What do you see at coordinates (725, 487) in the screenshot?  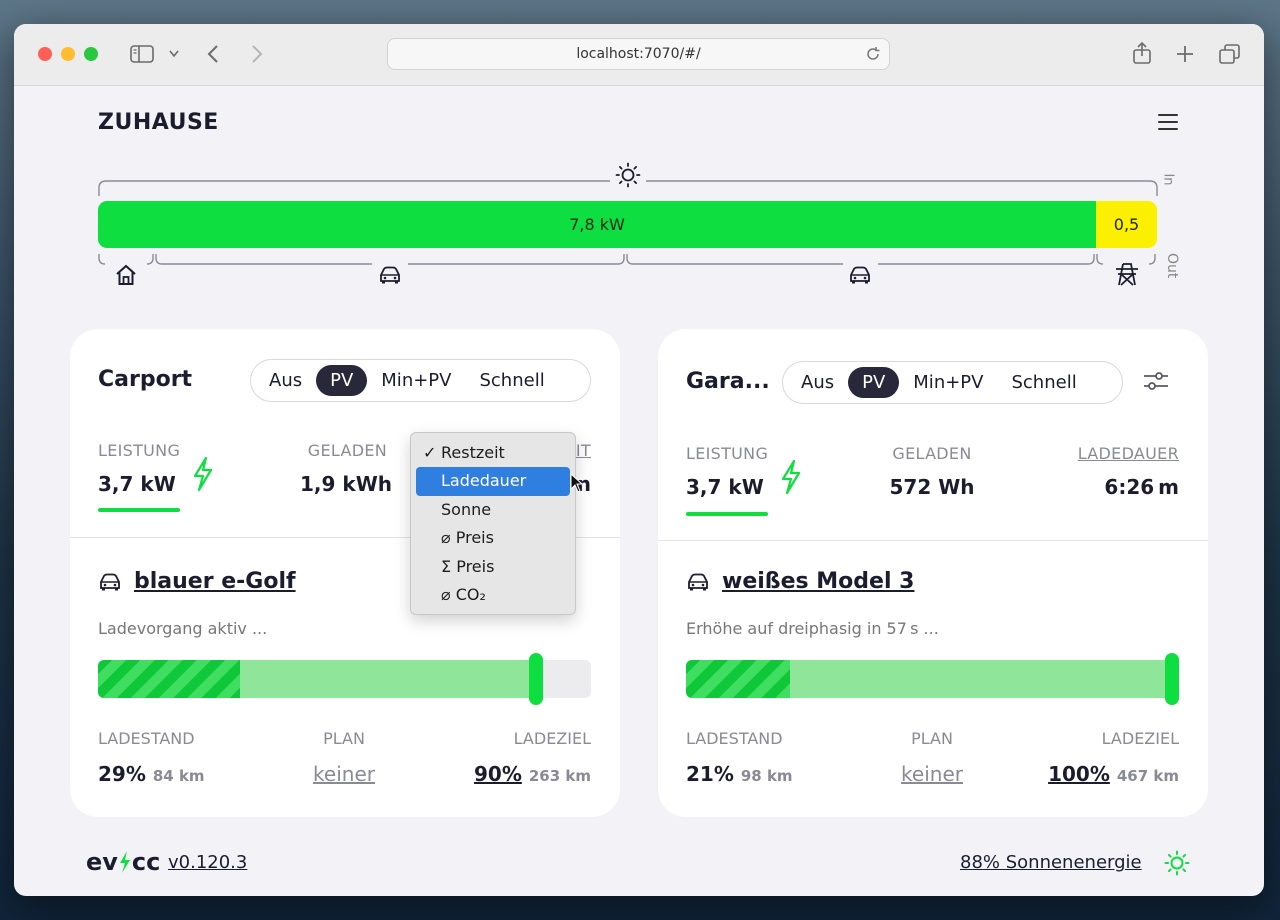 I see `power-value: 3,7 kW` at bounding box center [725, 487].